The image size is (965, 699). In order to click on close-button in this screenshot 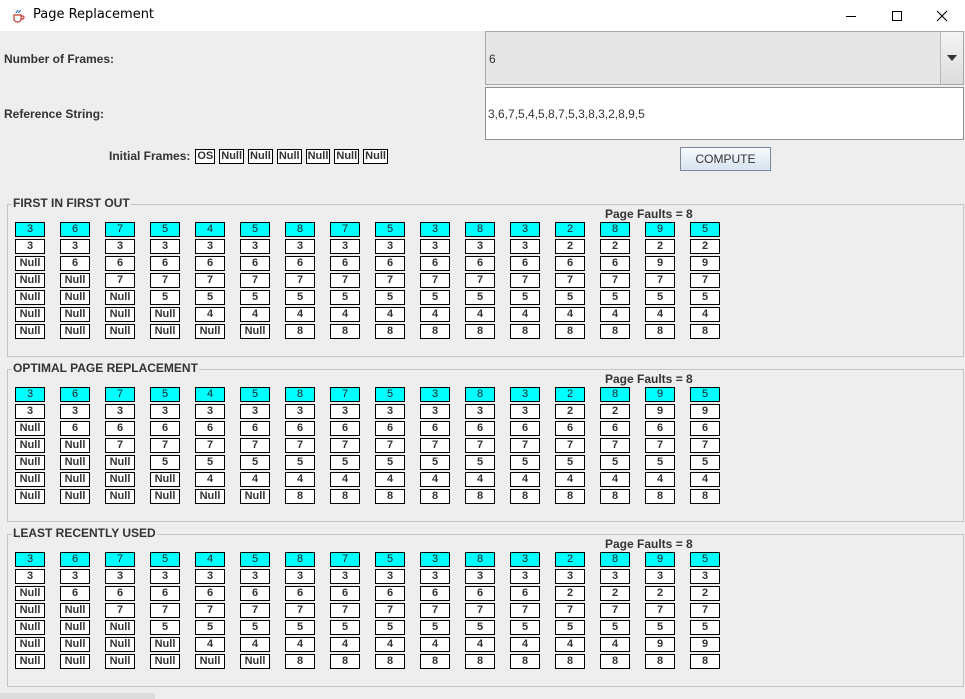, I will do `click(942, 15)`.